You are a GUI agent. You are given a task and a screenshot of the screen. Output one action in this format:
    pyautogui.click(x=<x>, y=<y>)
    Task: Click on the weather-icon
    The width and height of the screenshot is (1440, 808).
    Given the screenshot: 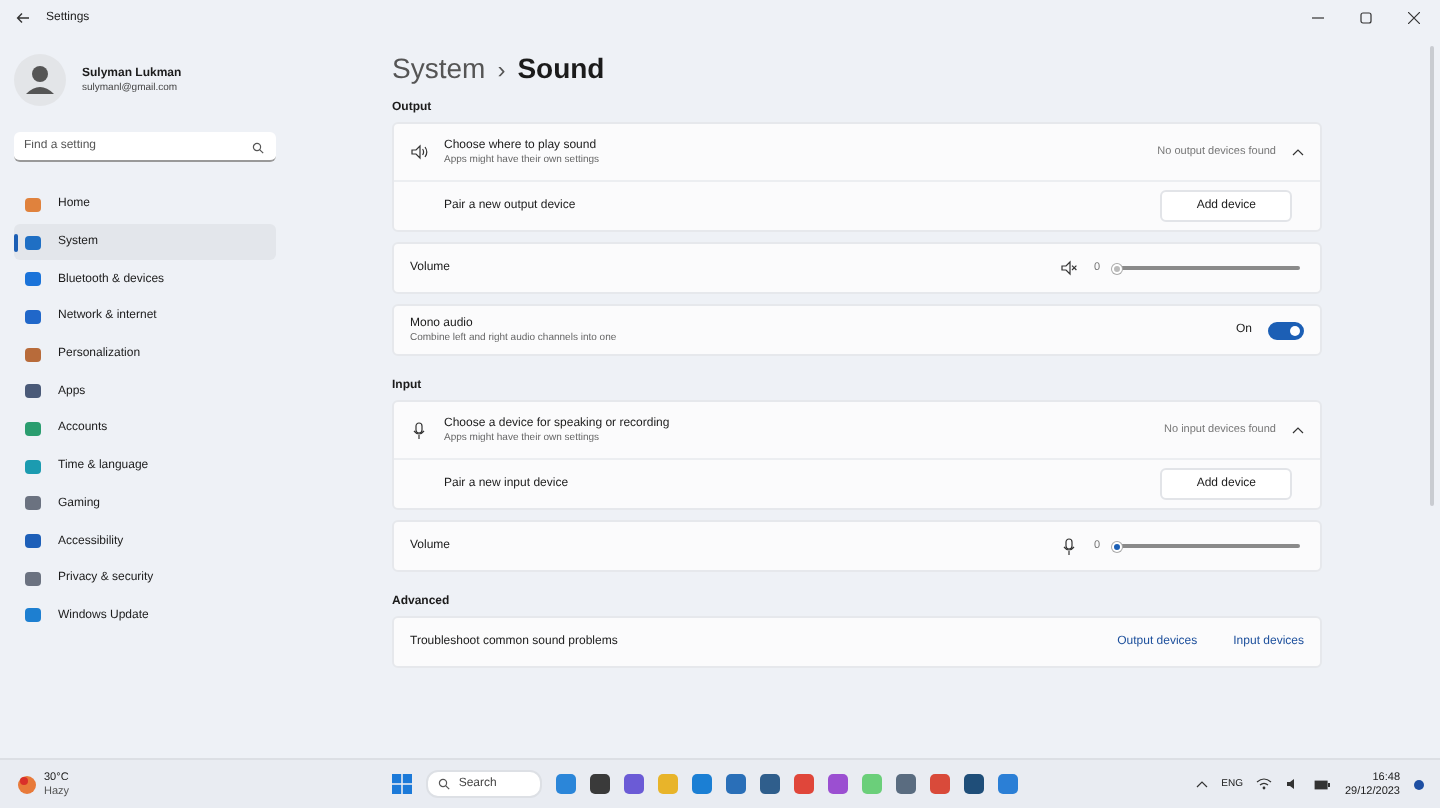 What is the action you would take?
    pyautogui.click(x=27, y=784)
    